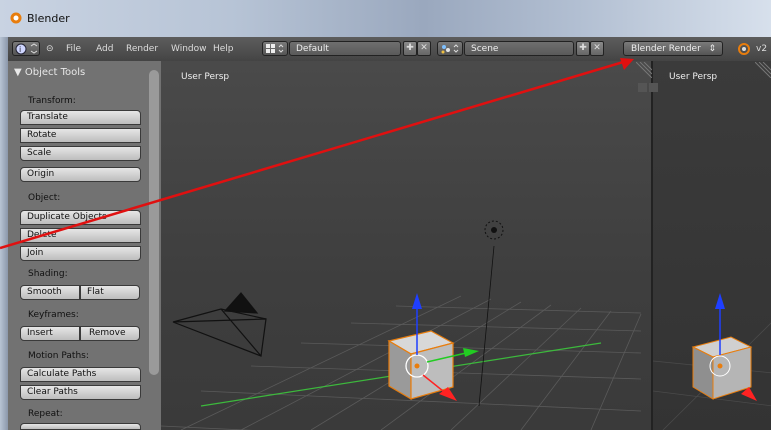 This screenshot has width=771, height=430. What do you see at coordinates (223, 49) in the screenshot?
I see `menu-help: Help` at bounding box center [223, 49].